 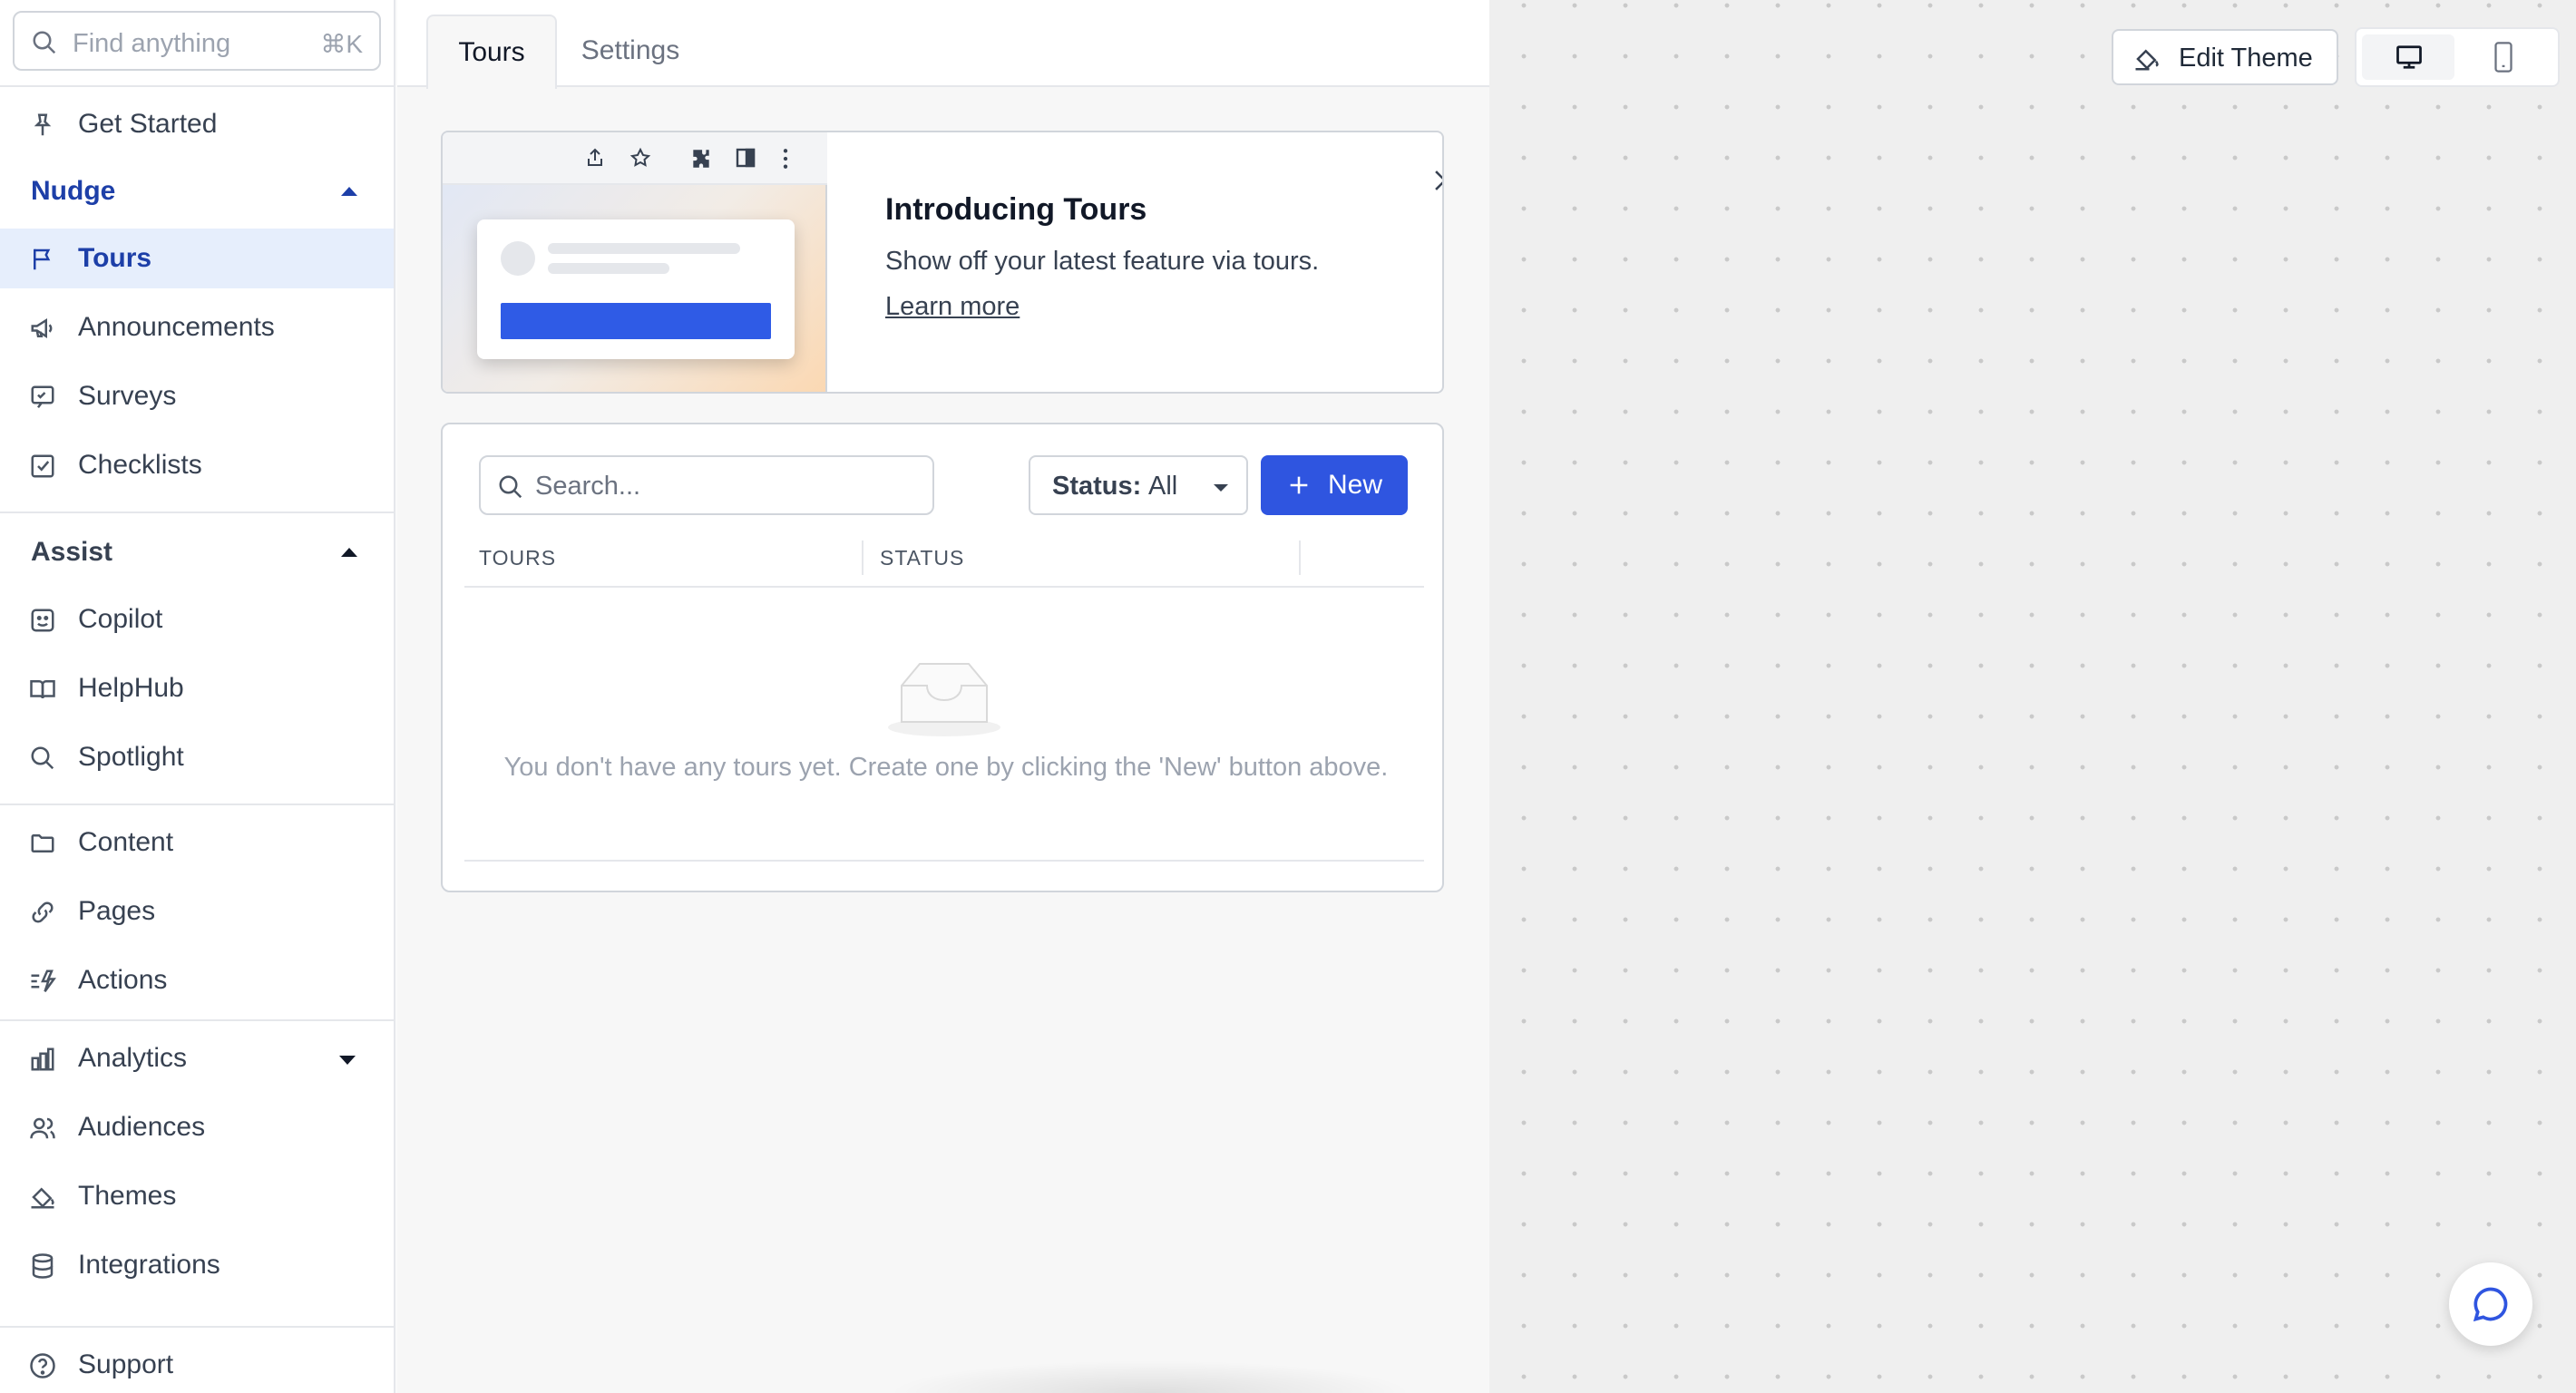 What do you see at coordinates (42, 620) in the screenshot?
I see `copilot-icon` at bounding box center [42, 620].